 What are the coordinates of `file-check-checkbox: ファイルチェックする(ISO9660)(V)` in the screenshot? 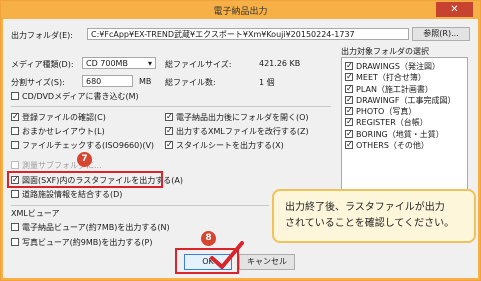 It's located at (82, 145).